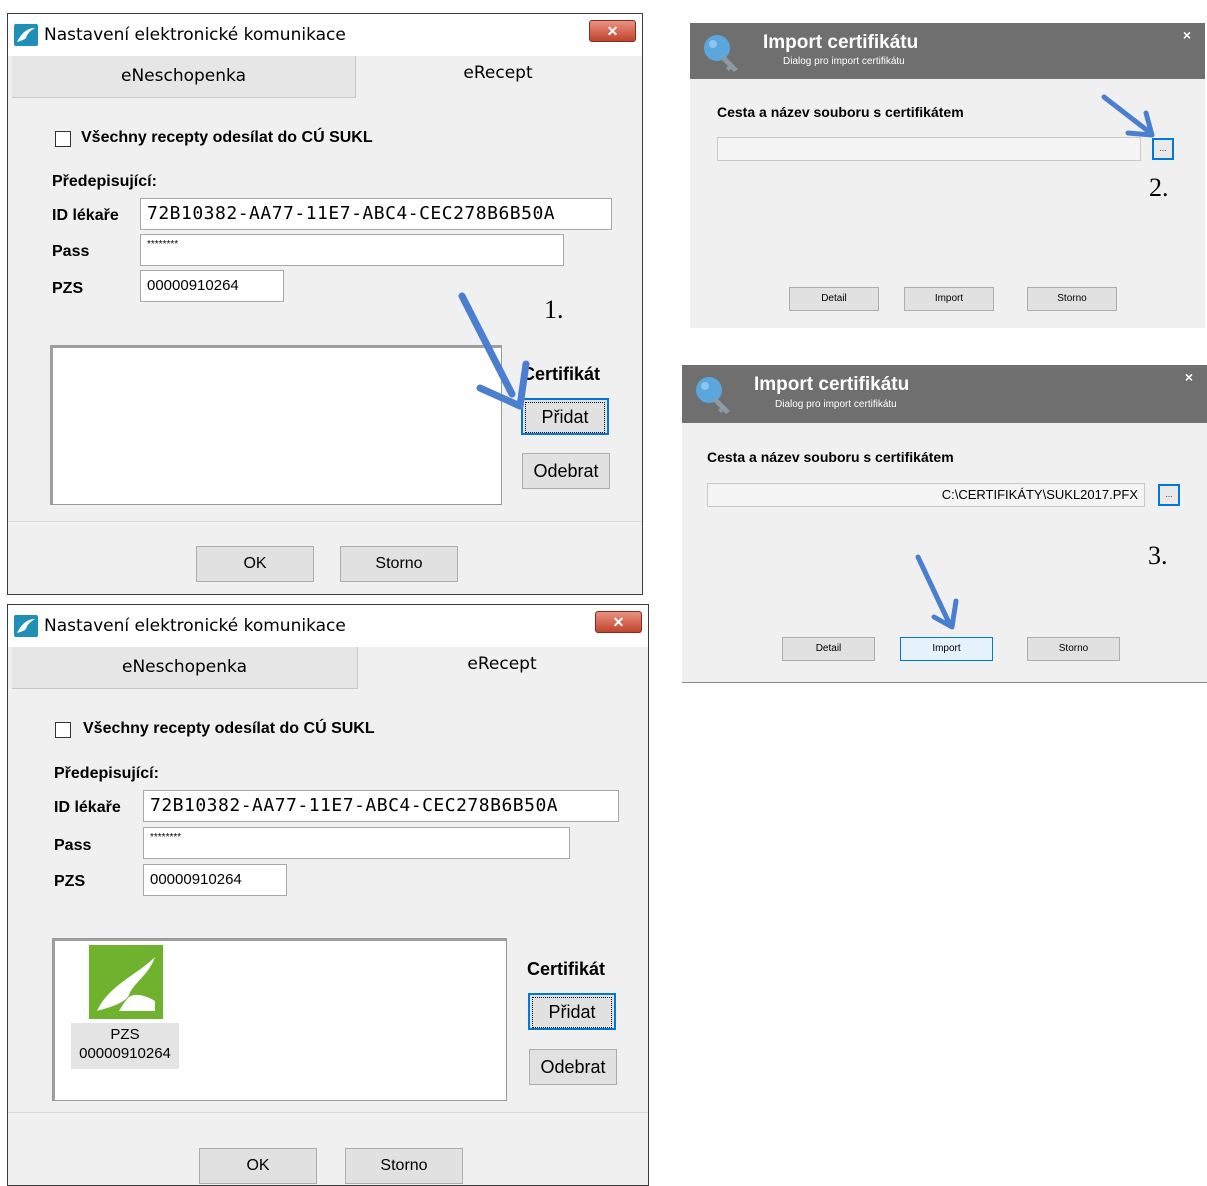 The height and width of the screenshot is (1186, 1207). What do you see at coordinates (929, 149) in the screenshot?
I see `certificate-path-field` at bounding box center [929, 149].